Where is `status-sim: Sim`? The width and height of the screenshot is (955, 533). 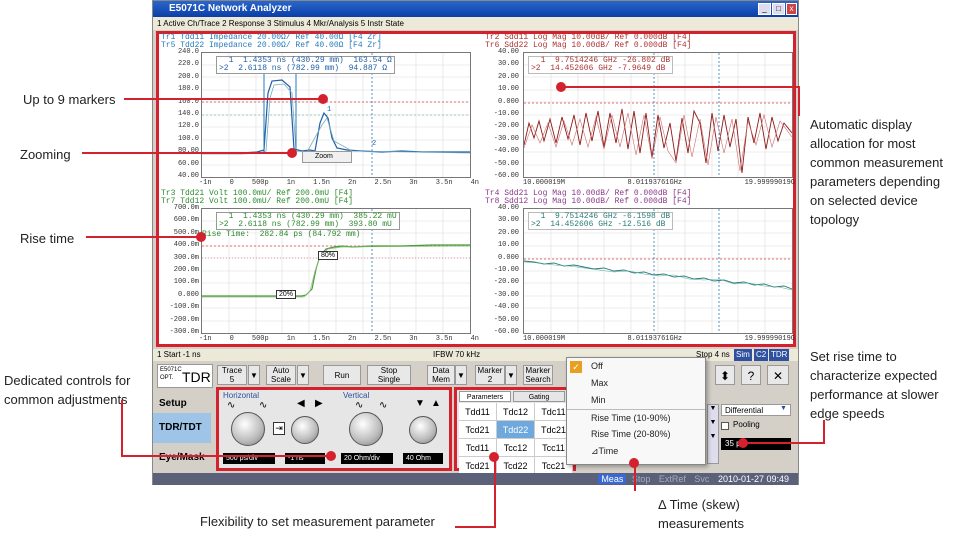 status-sim: Sim is located at coordinates (743, 355).